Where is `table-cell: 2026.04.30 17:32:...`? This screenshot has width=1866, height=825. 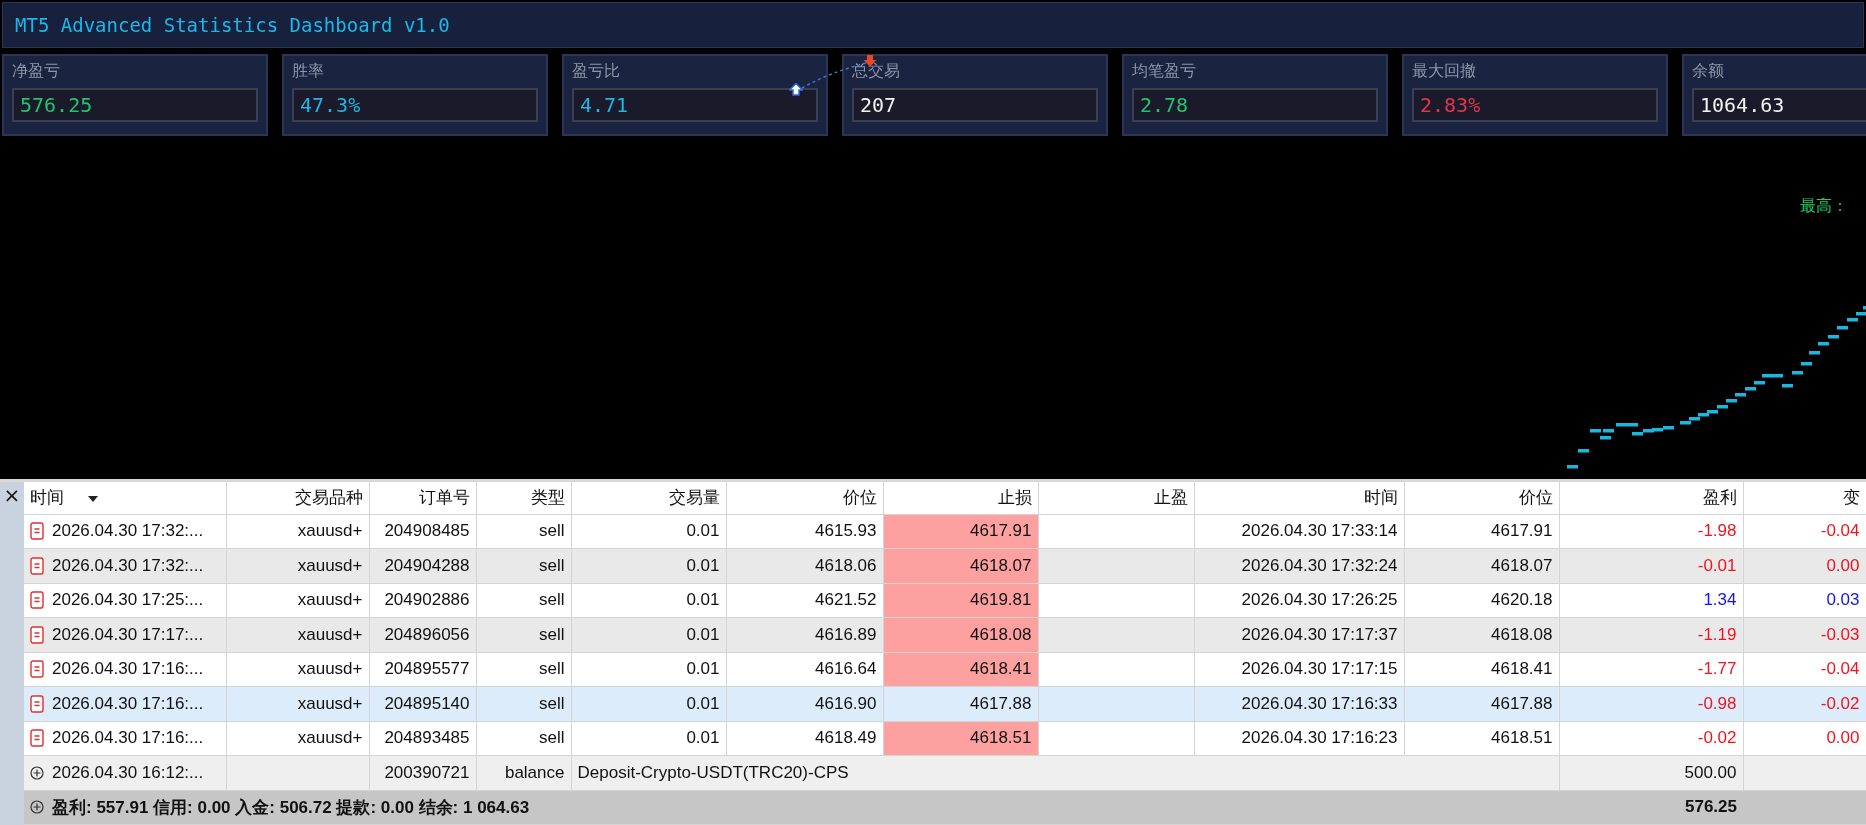
table-cell: 2026.04.30 17:32:... is located at coordinates (128, 565).